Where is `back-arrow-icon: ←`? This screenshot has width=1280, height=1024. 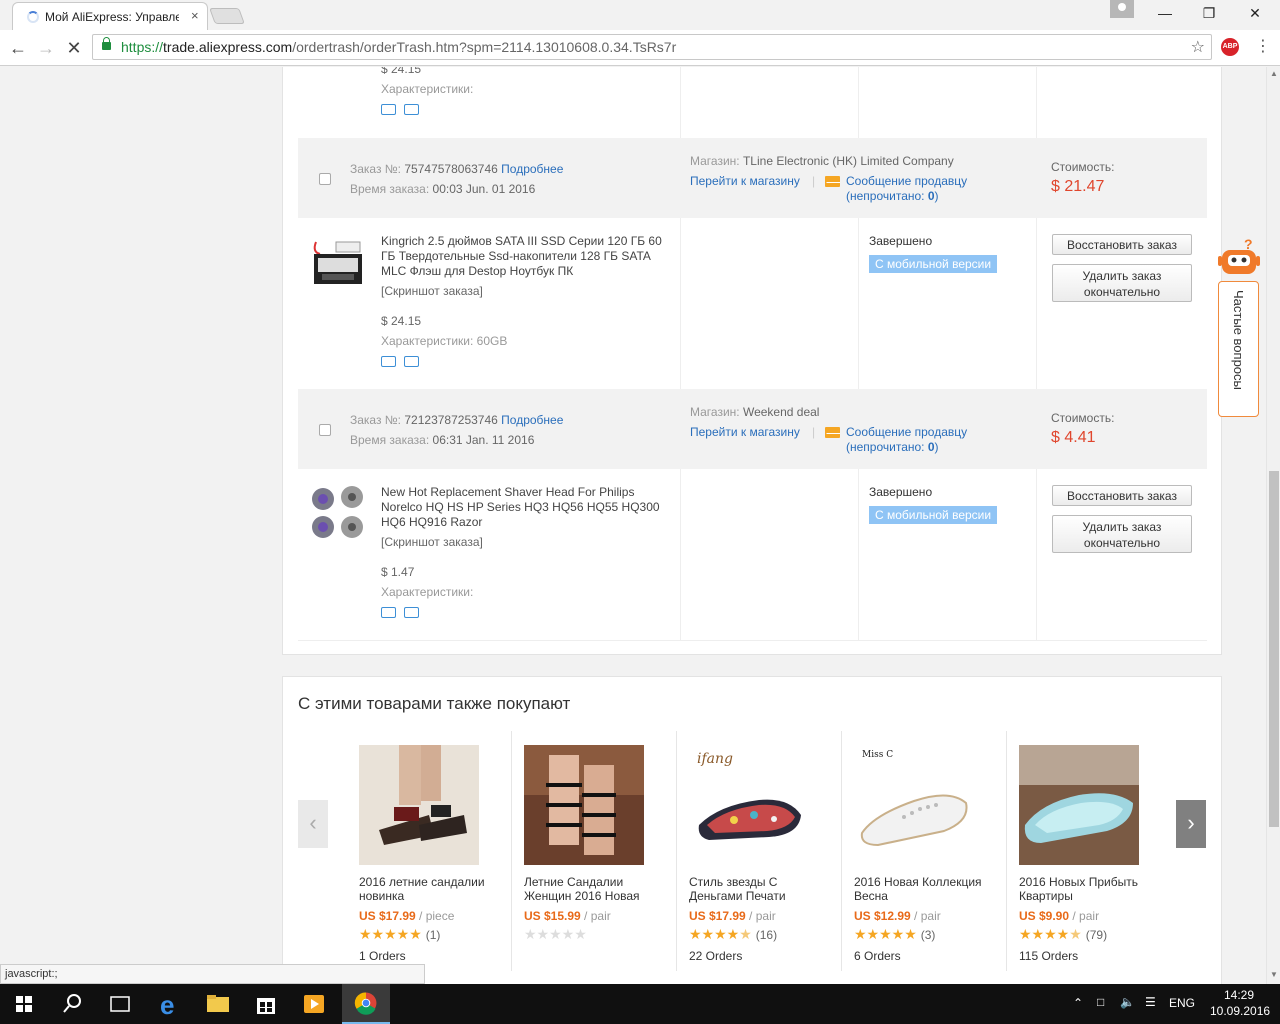
back-arrow-icon: ← is located at coordinates (18, 48).